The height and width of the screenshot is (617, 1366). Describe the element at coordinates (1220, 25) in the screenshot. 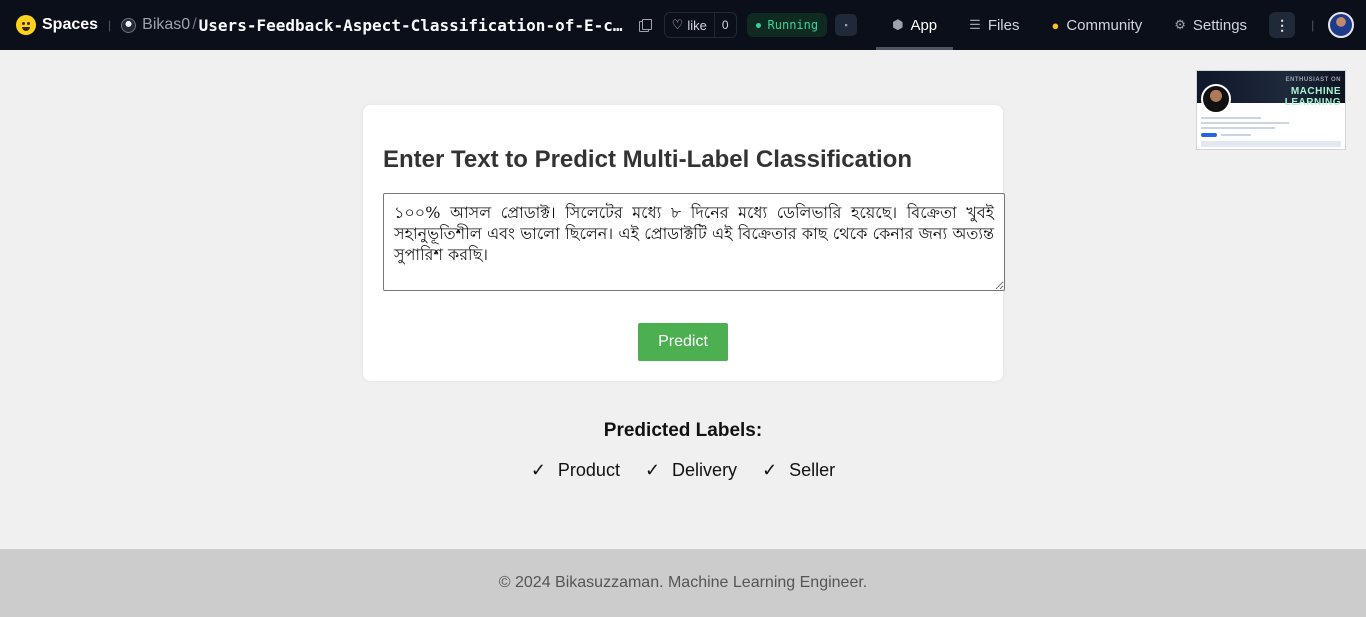

I see `tab-settings-label: Settings` at that location.